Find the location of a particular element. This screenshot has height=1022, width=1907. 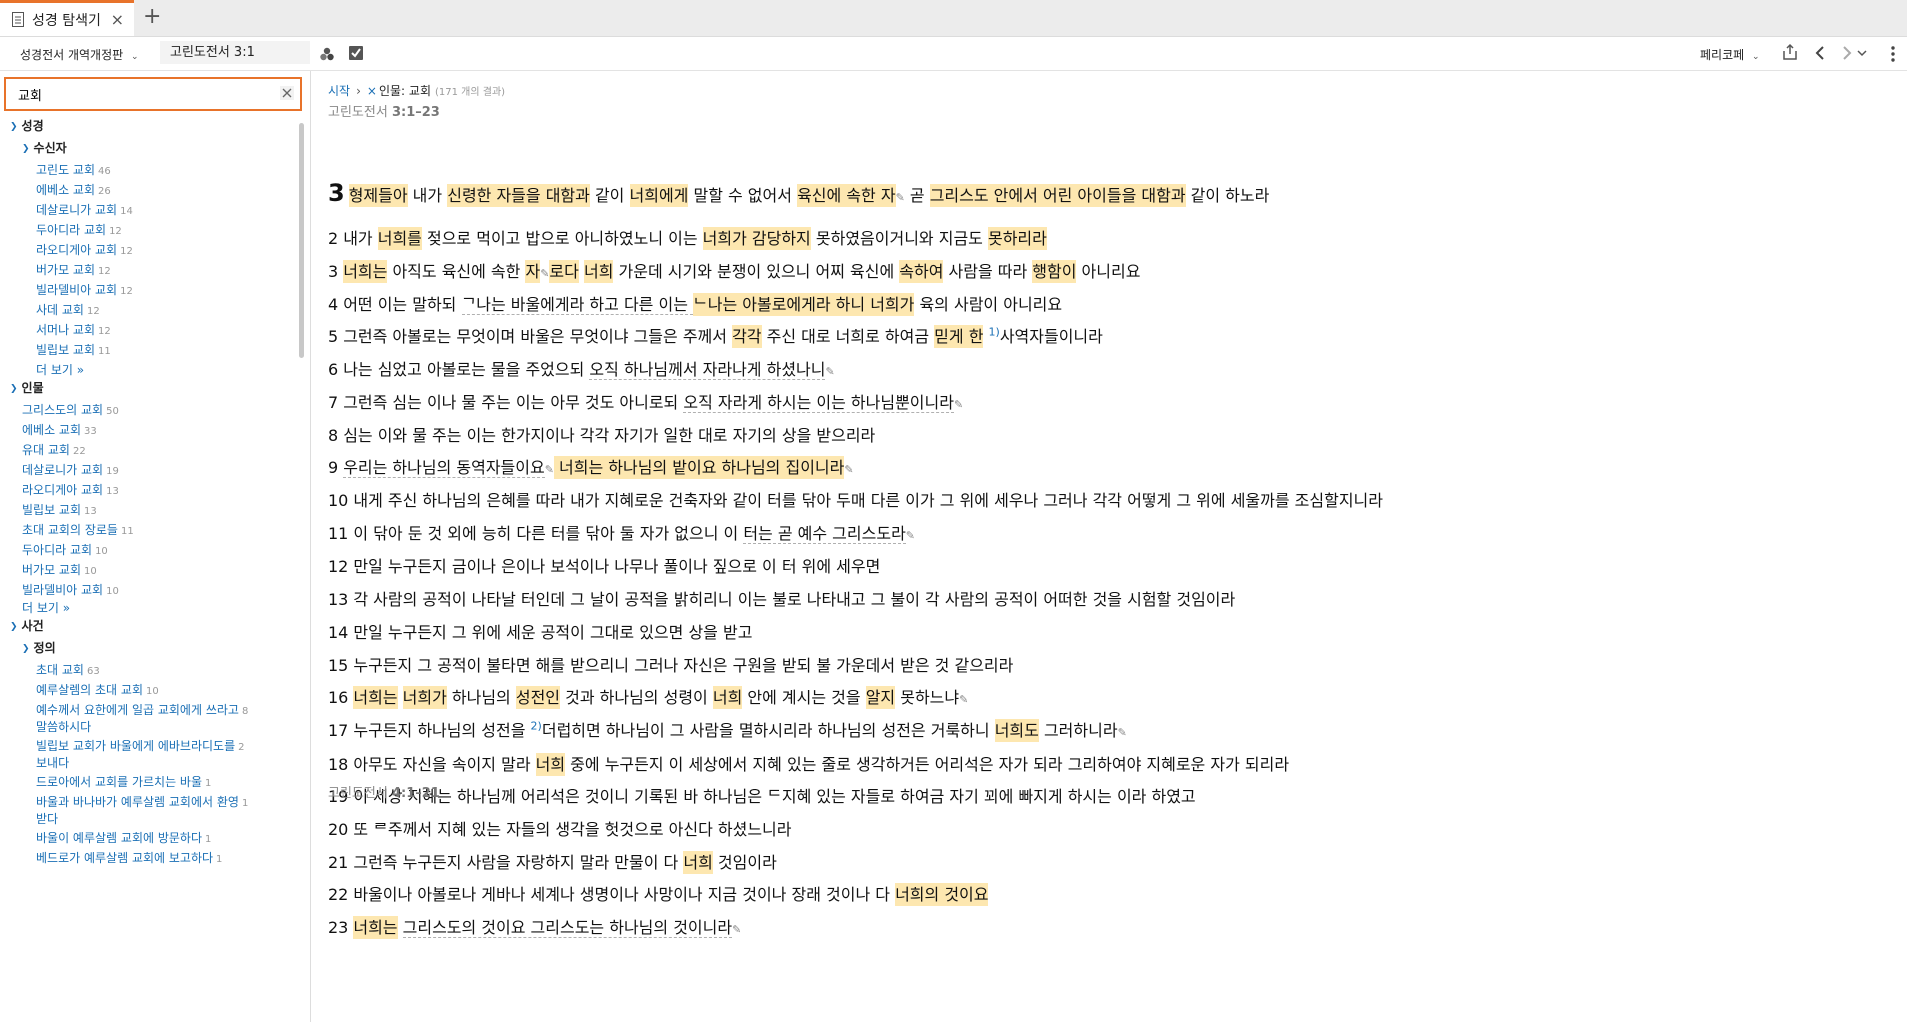

verse-number: 11 is located at coordinates (338, 533).